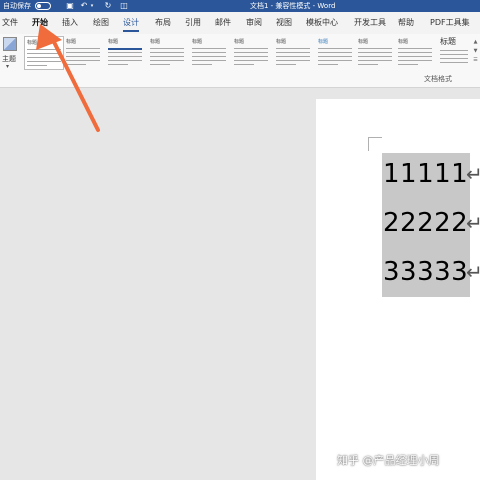  What do you see at coordinates (388, 460) in the screenshot?
I see `watermark: 知乎 @产品经理小周` at bounding box center [388, 460].